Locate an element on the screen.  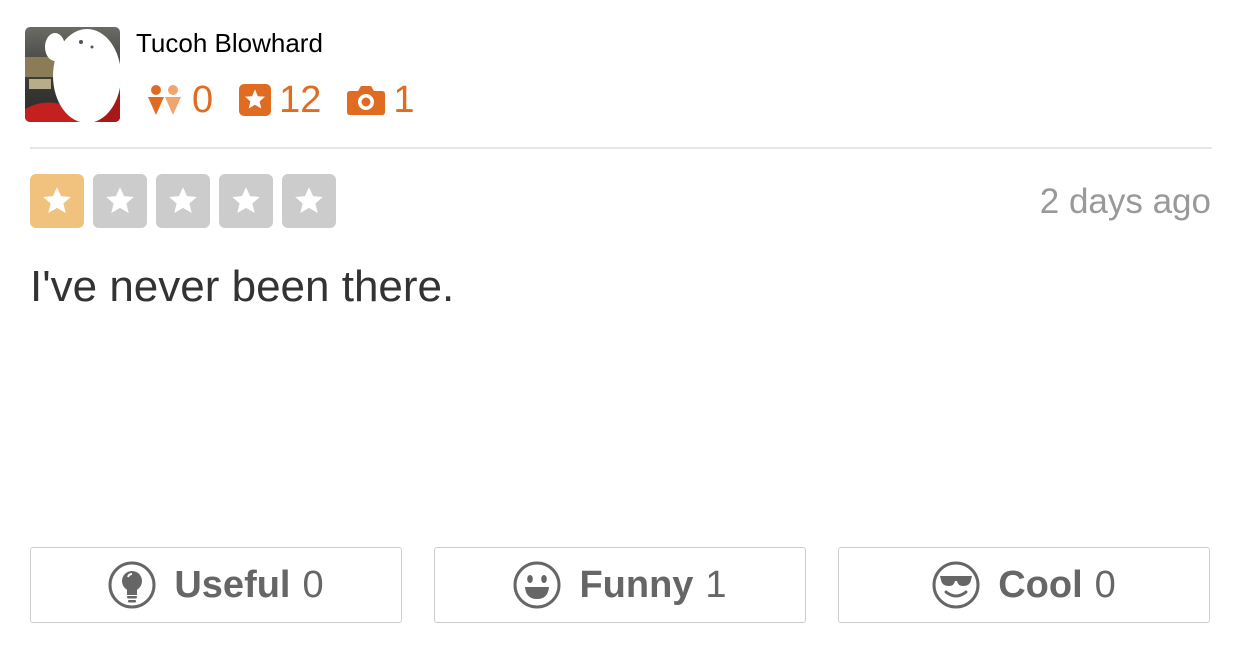
useful-count: 0 is located at coordinates (313, 585).